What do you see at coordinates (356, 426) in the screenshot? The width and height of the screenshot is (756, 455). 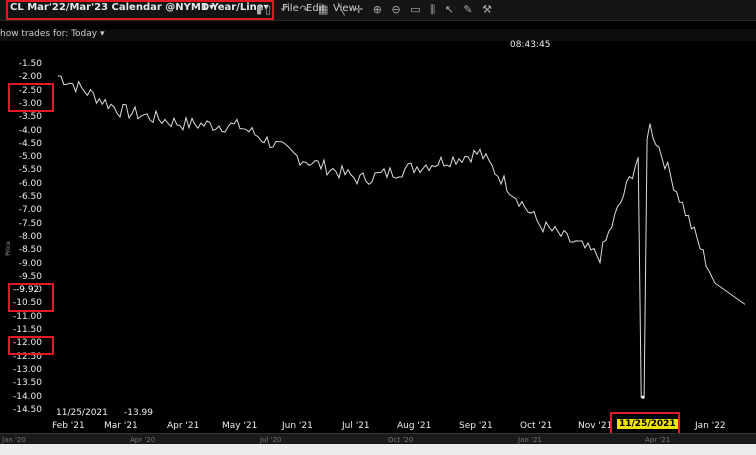 I see `date-tick: Jul '21` at bounding box center [356, 426].